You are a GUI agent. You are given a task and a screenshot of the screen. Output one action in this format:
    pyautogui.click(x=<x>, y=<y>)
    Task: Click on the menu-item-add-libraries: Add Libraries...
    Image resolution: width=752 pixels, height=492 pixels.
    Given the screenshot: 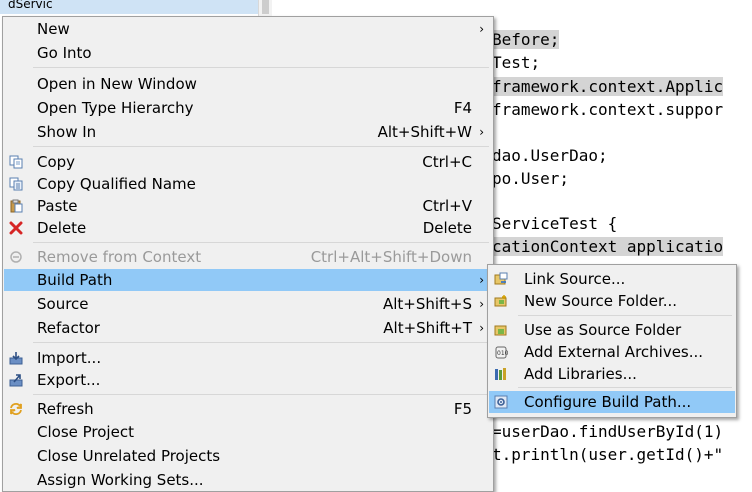 What is the action you would take?
    pyautogui.click(x=612, y=374)
    